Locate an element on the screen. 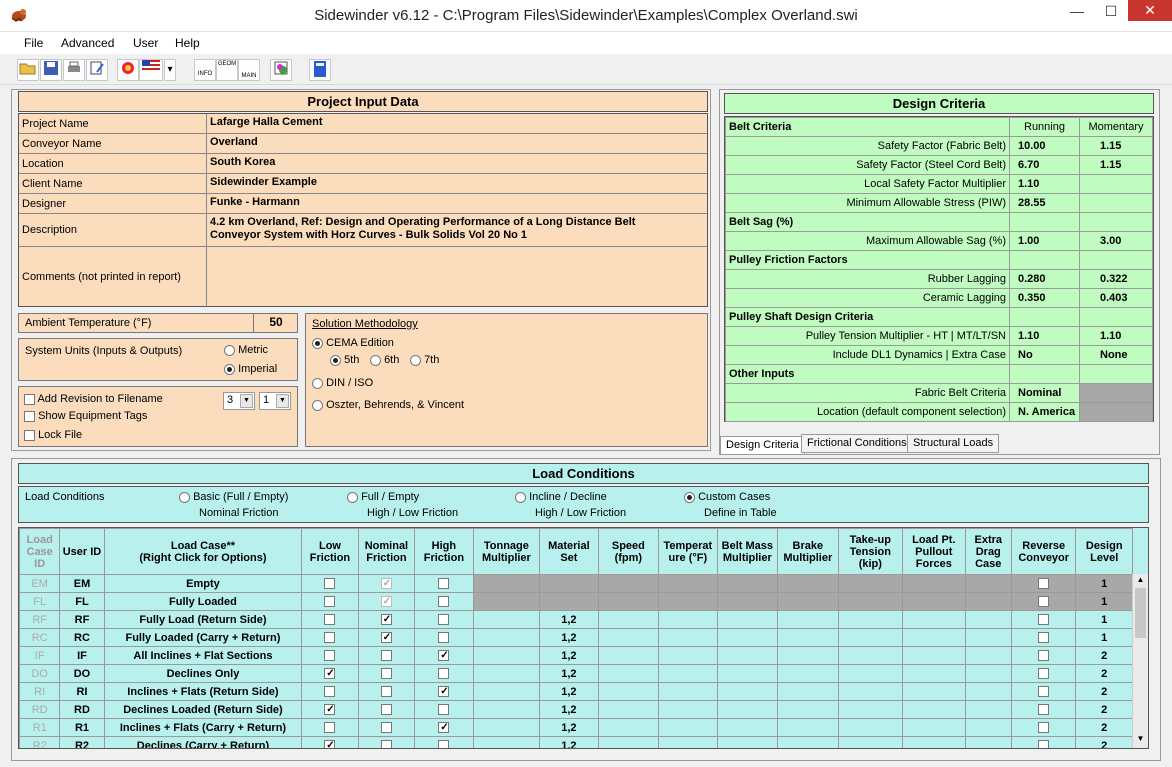 This screenshot has width=1172, height=767. info-icon: INFO is located at coordinates (205, 70).